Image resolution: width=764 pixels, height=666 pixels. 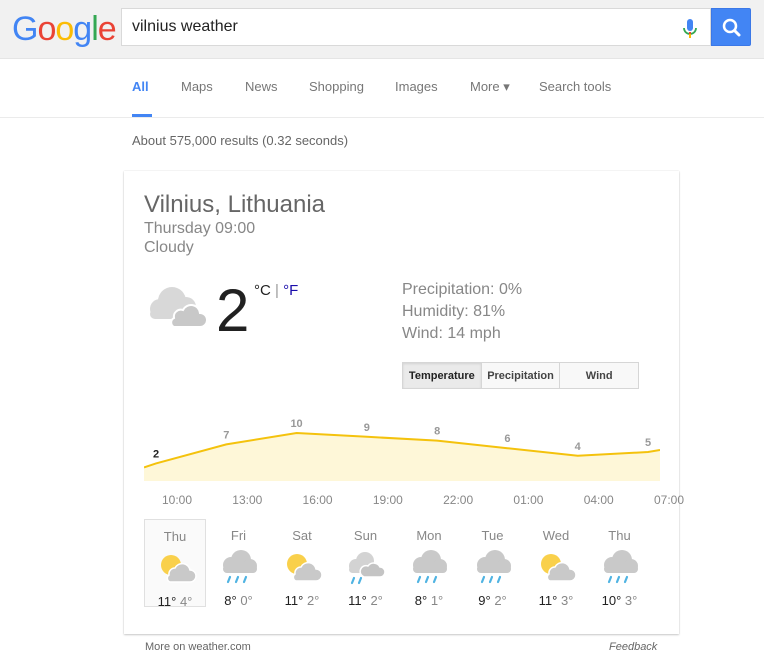 What do you see at coordinates (578, 447) in the screenshot?
I see `temperature-label: 4` at bounding box center [578, 447].